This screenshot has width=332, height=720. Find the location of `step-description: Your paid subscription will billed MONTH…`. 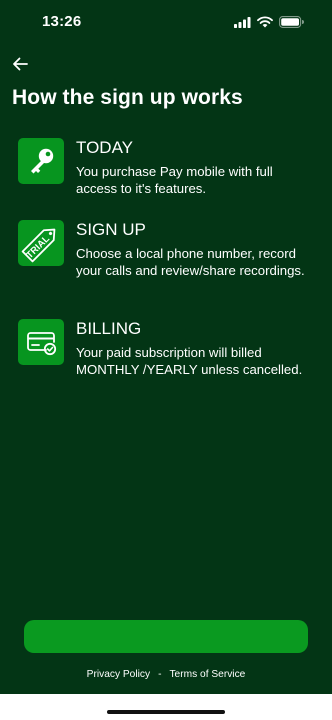

step-description: Your paid subscription will billed MONTH… is located at coordinates (189, 361).